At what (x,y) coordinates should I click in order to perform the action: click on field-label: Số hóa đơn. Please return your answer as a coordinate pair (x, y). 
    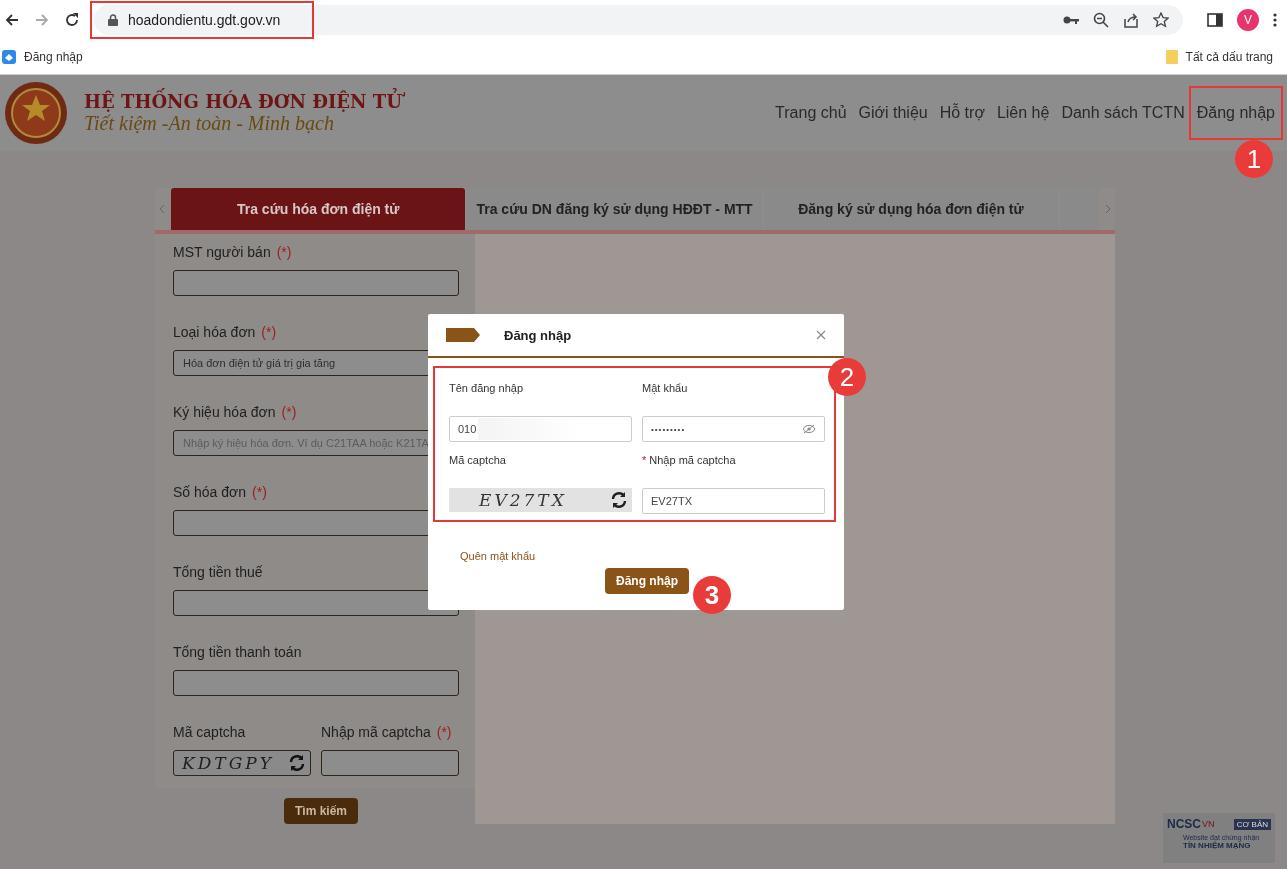
    Looking at the image, I should click on (209, 492).